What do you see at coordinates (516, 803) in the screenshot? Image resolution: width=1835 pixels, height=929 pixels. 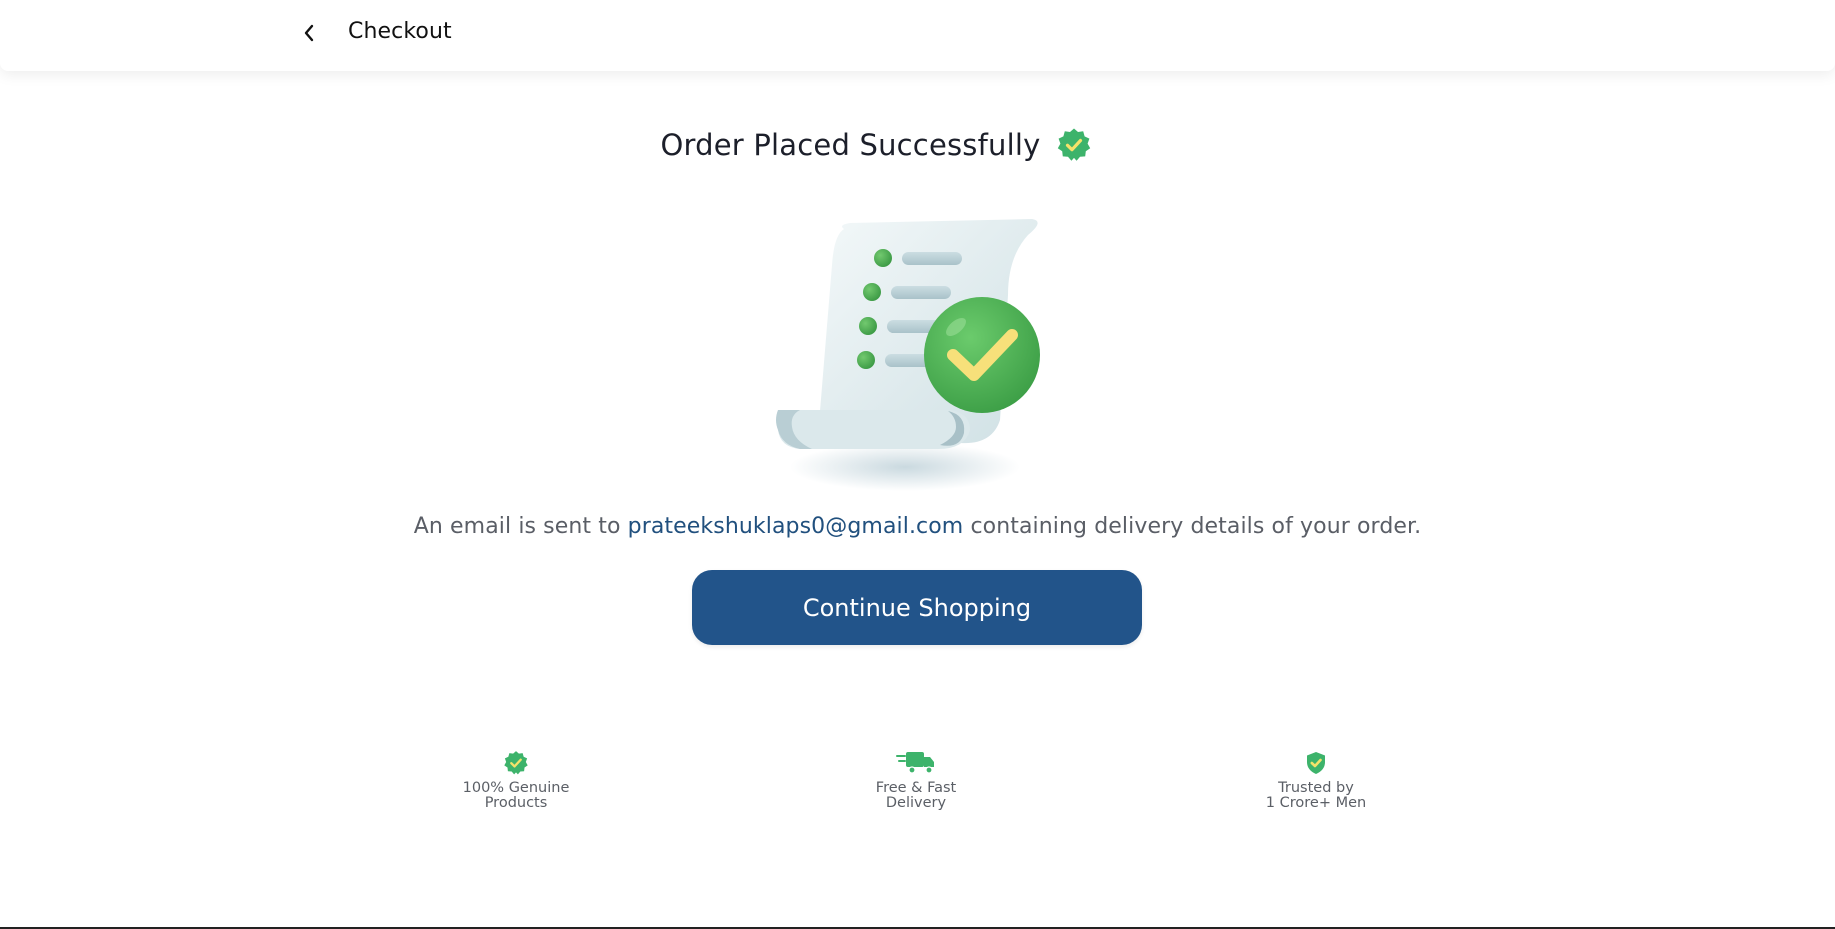 I see `feature-line-2: Products` at bounding box center [516, 803].